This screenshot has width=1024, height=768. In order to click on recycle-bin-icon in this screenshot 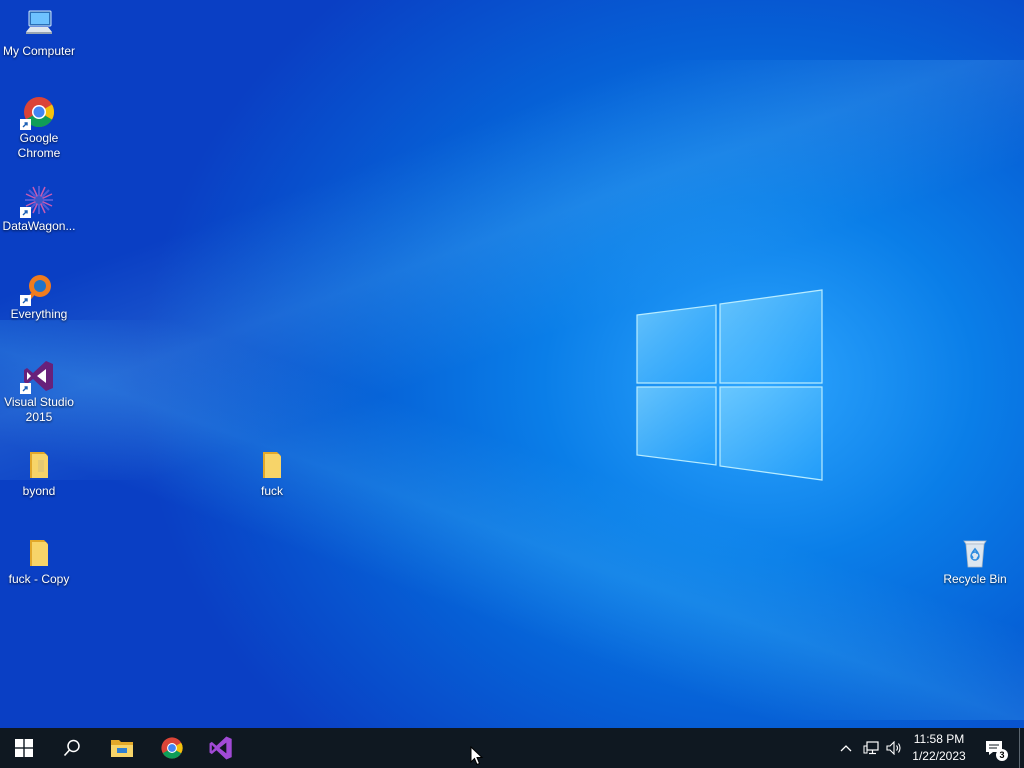, I will do `click(975, 553)`.